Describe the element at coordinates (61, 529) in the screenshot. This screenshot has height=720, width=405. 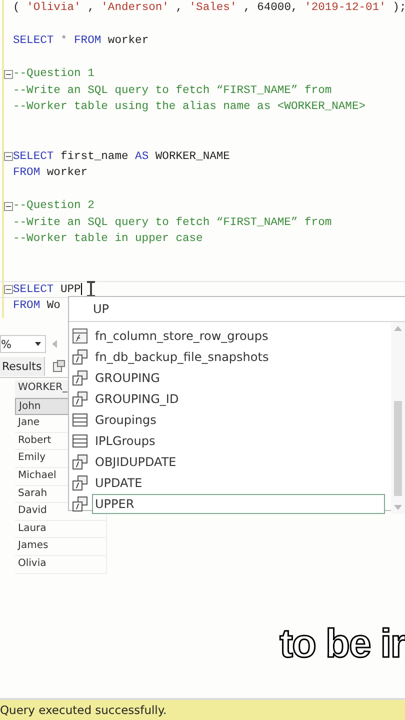
I see `table-cell: Laura` at that location.